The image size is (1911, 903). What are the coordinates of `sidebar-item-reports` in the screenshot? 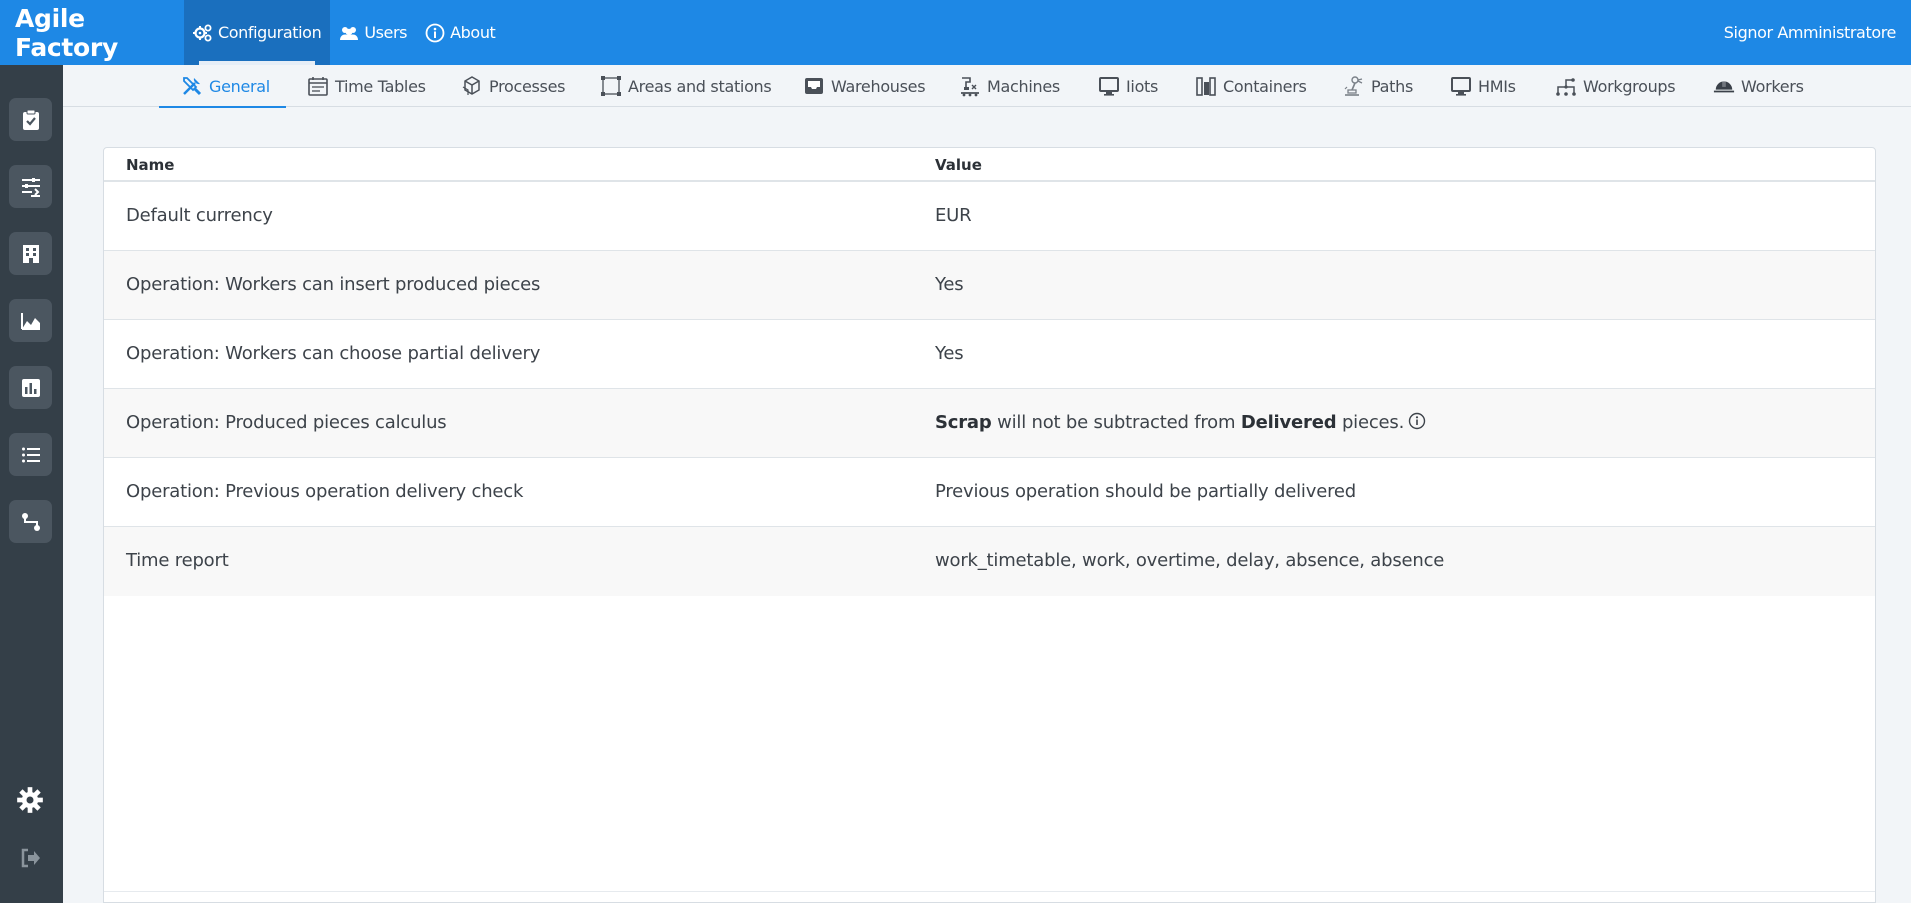 It's located at (30, 387).